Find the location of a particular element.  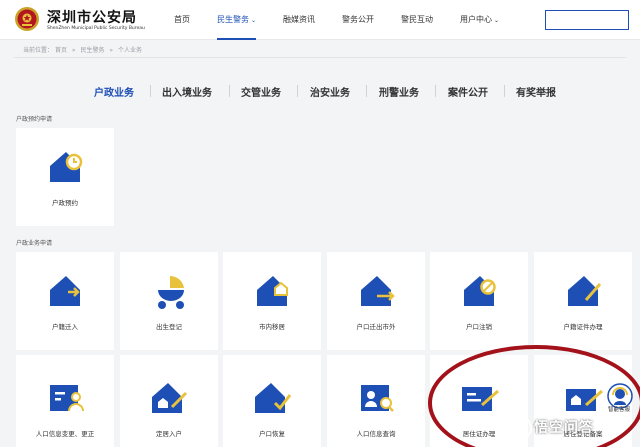

breadcrumb: 当前位置： 首页 » 民生警务 » 个人业务 is located at coordinates (82, 49).